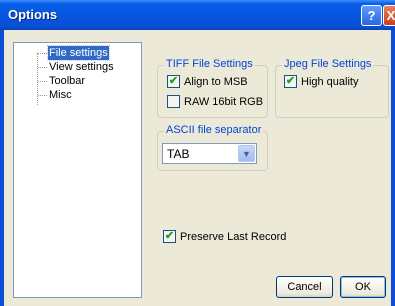 This screenshot has width=395, height=306. Describe the element at coordinates (78, 53) in the screenshot. I see `tree-item-file-settings: File settings` at that location.